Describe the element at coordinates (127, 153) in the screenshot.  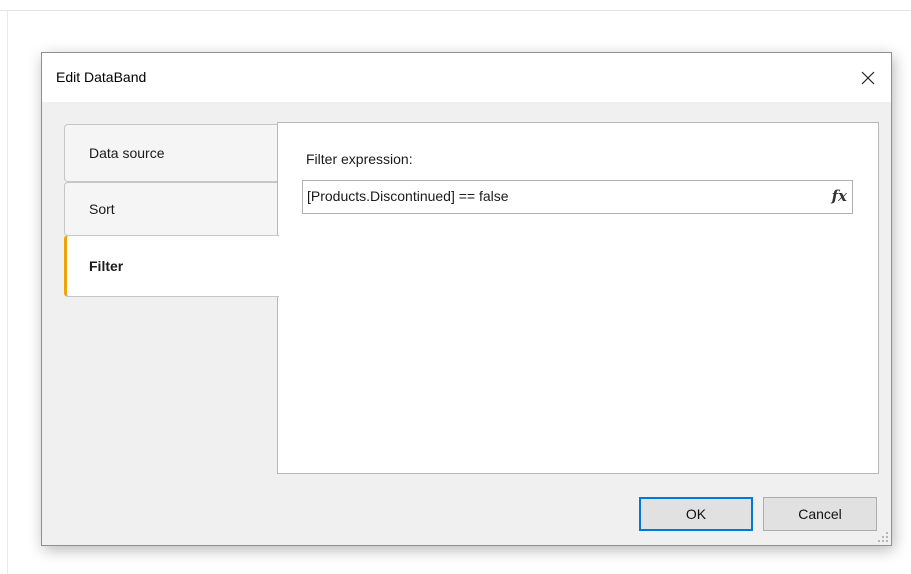
I see `tab-label: Data source` at that location.